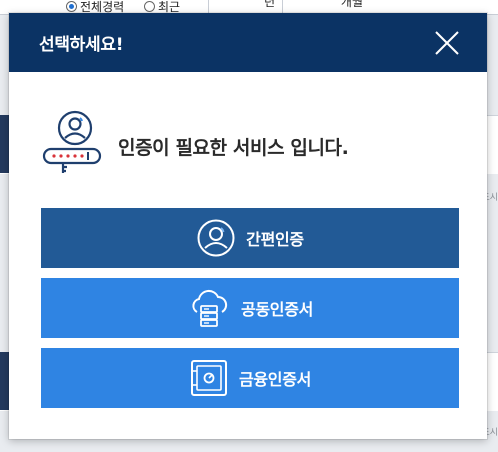  What do you see at coordinates (233, 148) in the screenshot?
I see `auth-required-message: 인증이 필요한 서비스 입니다.` at bounding box center [233, 148].